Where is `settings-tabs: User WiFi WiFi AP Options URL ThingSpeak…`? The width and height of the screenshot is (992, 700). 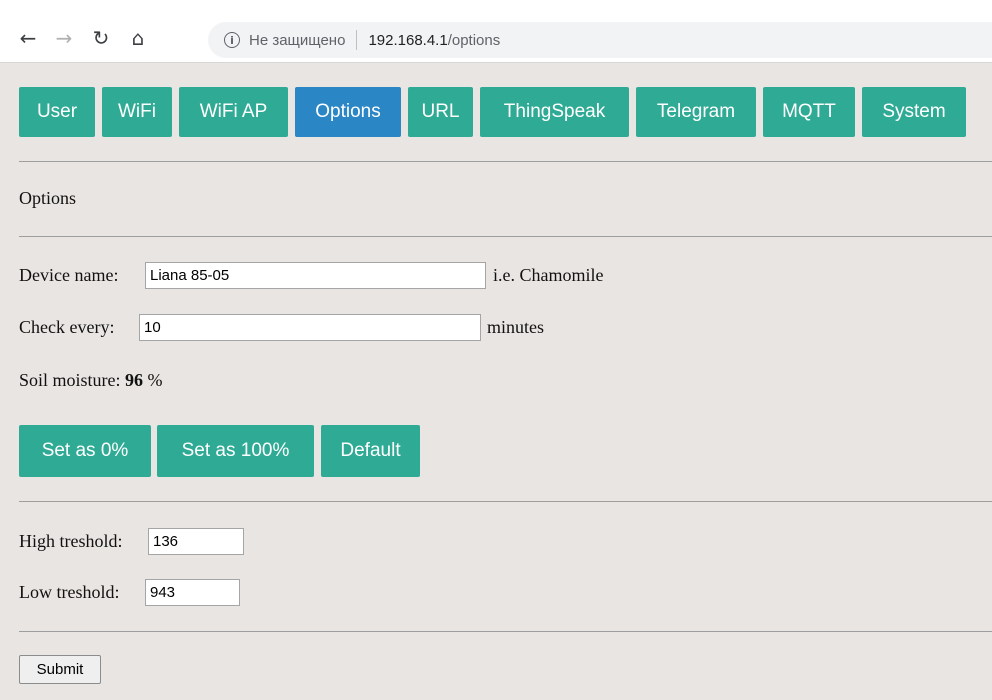 settings-tabs: User WiFi WiFi AP Options URL ThingSpeak… is located at coordinates (496, 112).